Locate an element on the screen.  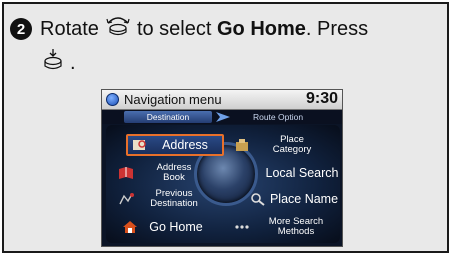
menu-item-local-search: Local Search is located at coordinates (302, 173).